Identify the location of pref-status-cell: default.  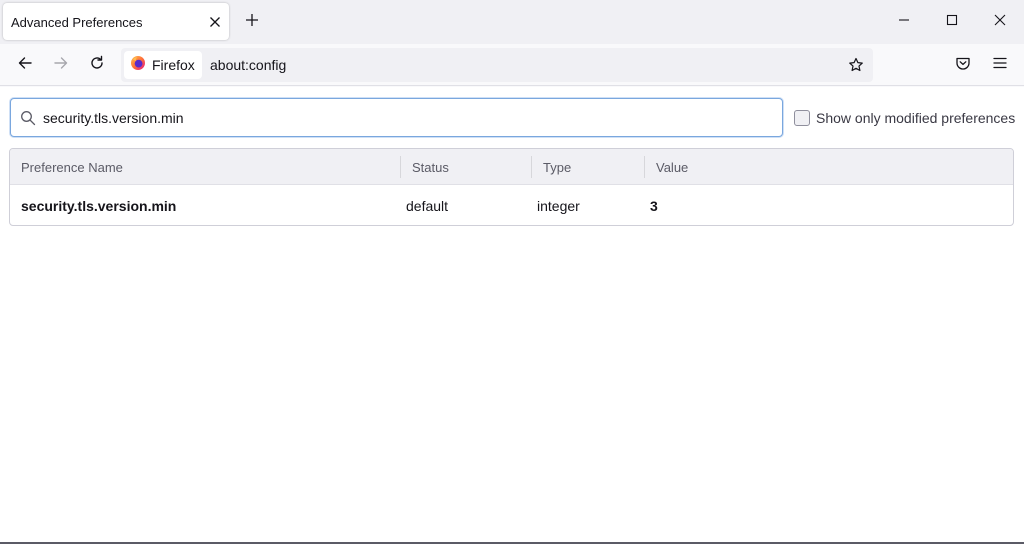
(427, 206).